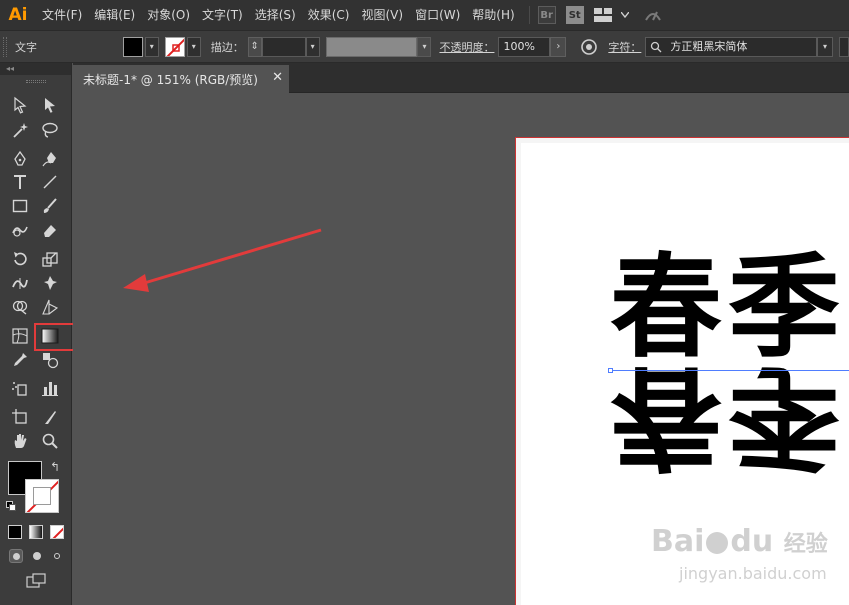  Describe the element at coordinates (20, 206) in the screenshot. I see `rectangle-tool-icon` at that location.